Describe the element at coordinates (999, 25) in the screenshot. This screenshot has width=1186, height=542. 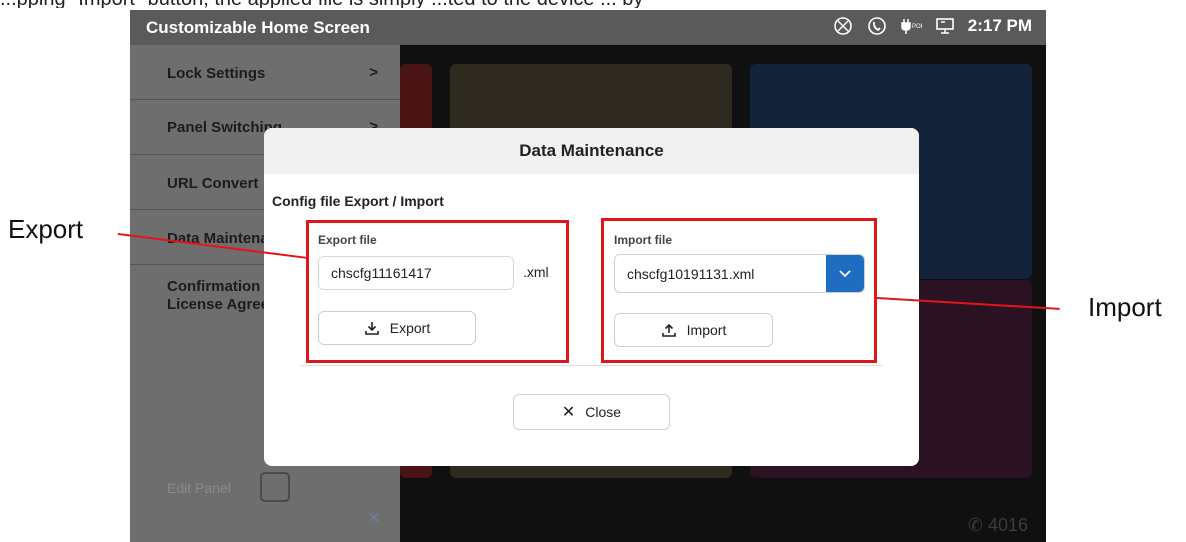
I see `clock: 2:17 PM` at that location.